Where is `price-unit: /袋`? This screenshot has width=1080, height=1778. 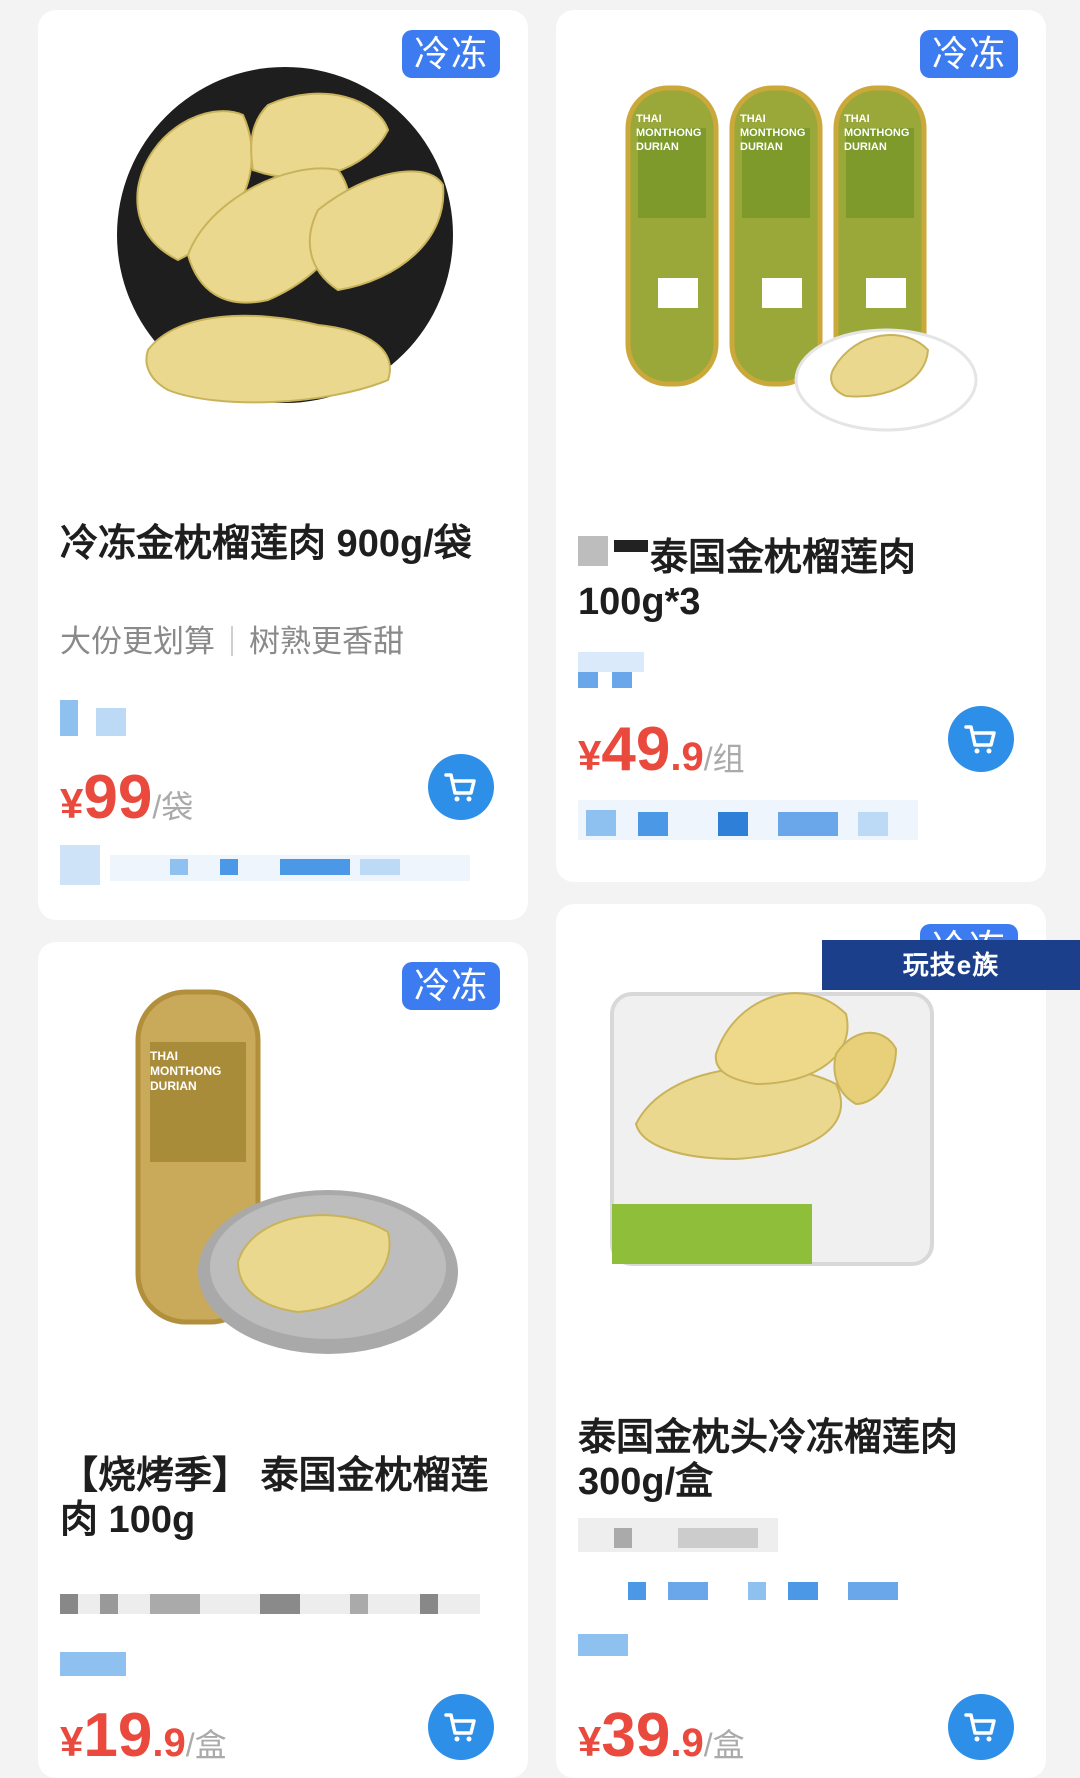
price-unit: /袋 is located at coordinates (173, 807).